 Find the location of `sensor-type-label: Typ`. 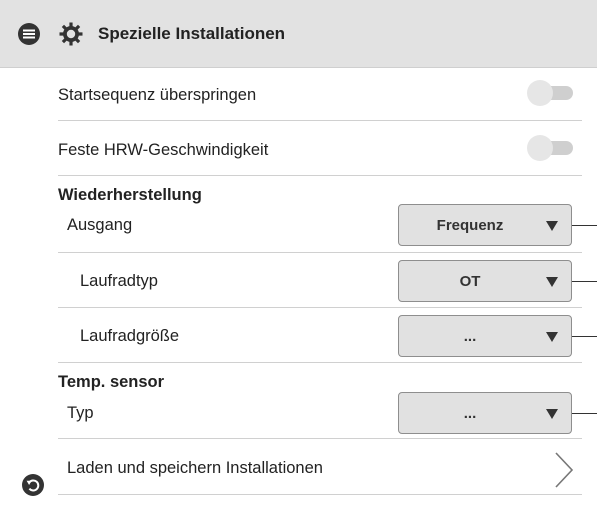

sensor-type-label: Typ is located at coordinates (80, 413).